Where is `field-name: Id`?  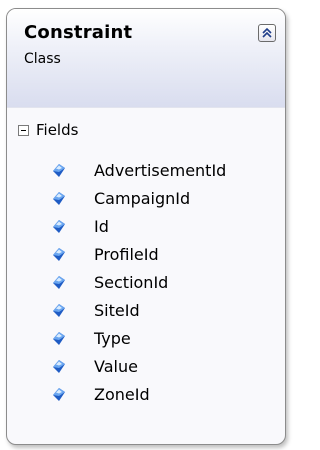 field-name: Id is located at coordinates (101, 226).